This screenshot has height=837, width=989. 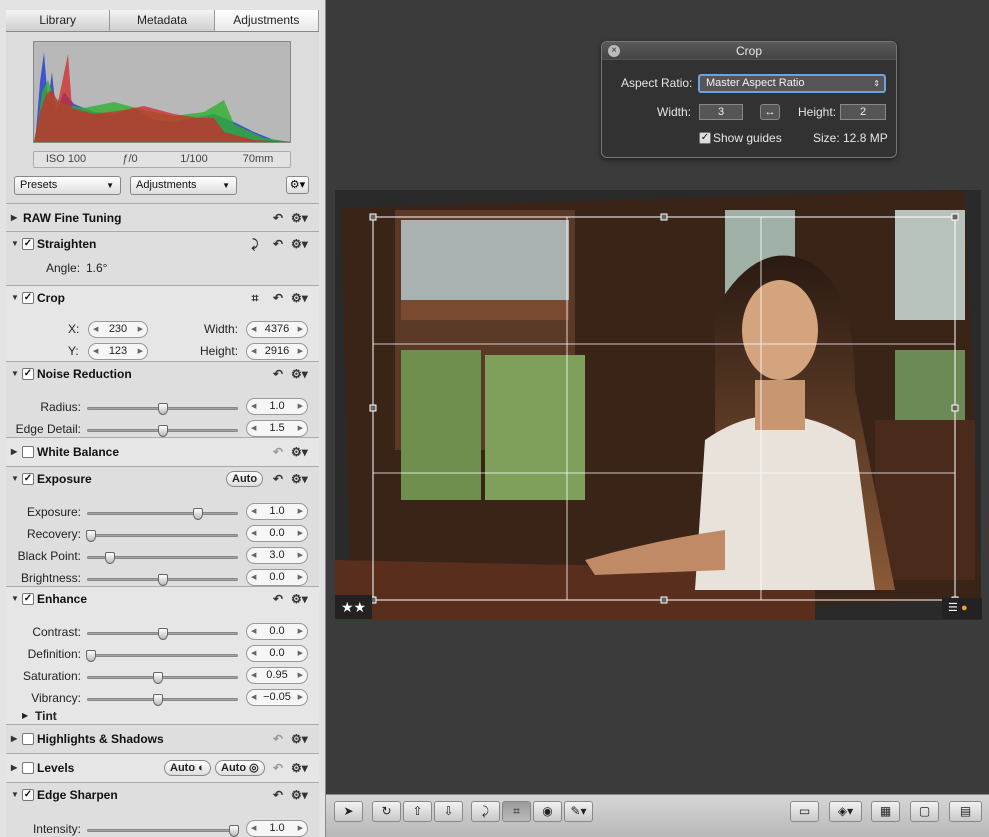 What do you see at coordinates (118, 351) in the screenshot?
I see `crop-y-stepper: ◀ 123 ▶` at bounding box center [118, 351].